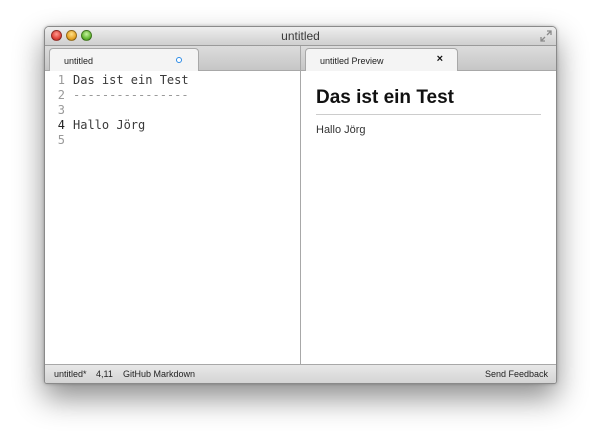  What do you see at coordinates (104, 374) in the screenshot?
I see `status-cursor-position: 4,11` at bounding box center [104, 374].